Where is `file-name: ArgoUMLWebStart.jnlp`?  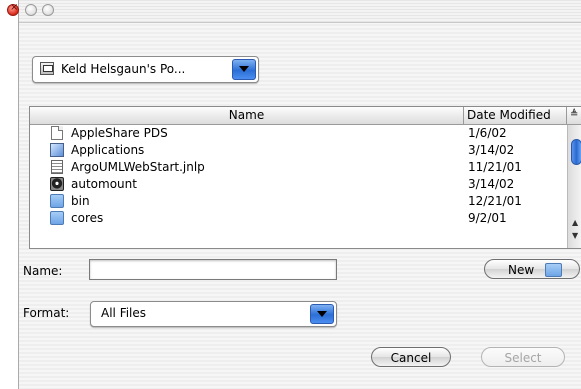 file-name: ArgoUMLWebStart.jnlp is located at coordinates (138, 167).